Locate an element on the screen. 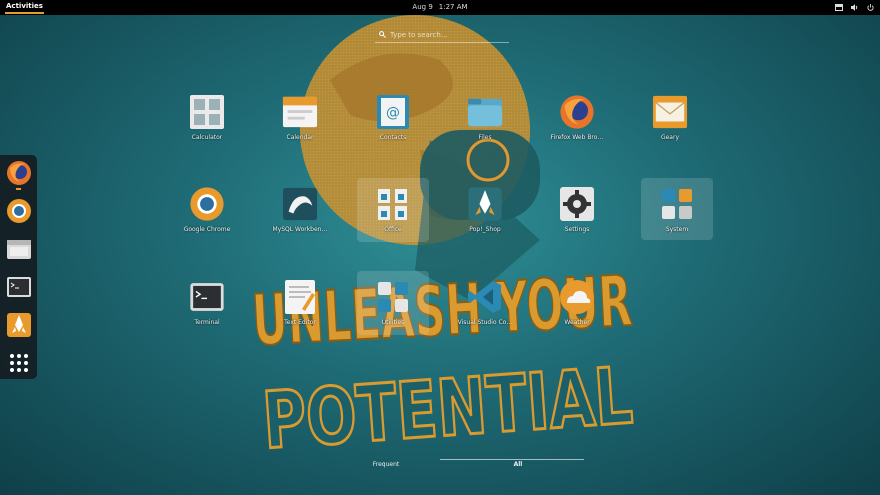  app-settings: Settings is located at coordinates (577, 210).